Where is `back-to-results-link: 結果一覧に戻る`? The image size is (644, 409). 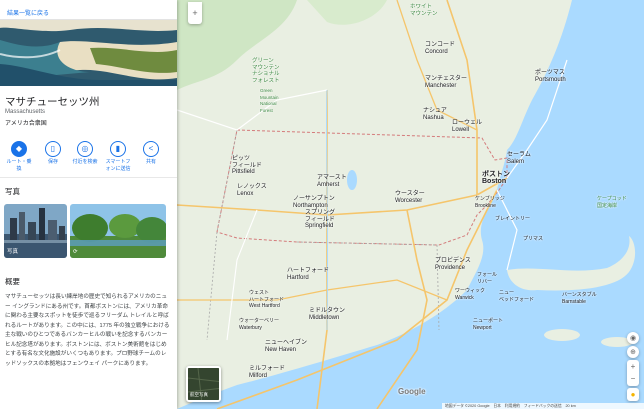
back-to-results-link: 結果一覧に戻る is located at coordinates (88, 10).